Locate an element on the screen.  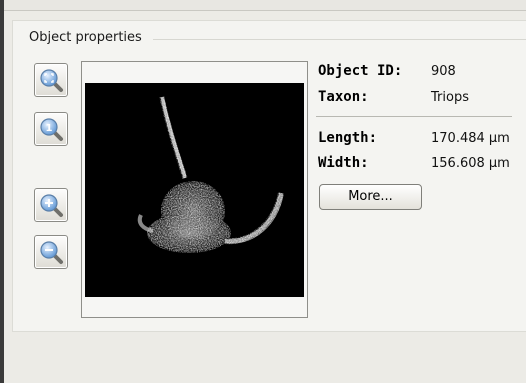
top-toolbar-strip is located at coordinates (265, 5).